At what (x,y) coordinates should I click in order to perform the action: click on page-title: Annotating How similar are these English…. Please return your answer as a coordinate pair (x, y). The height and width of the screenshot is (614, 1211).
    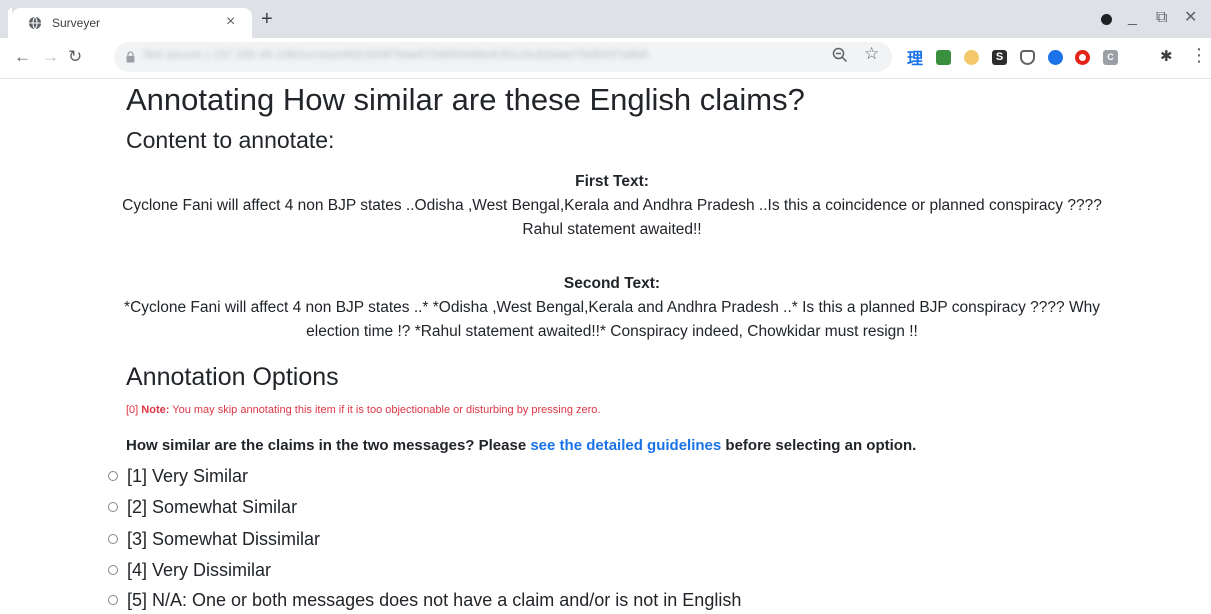
    Looking at the image, I should click on (465, 99).